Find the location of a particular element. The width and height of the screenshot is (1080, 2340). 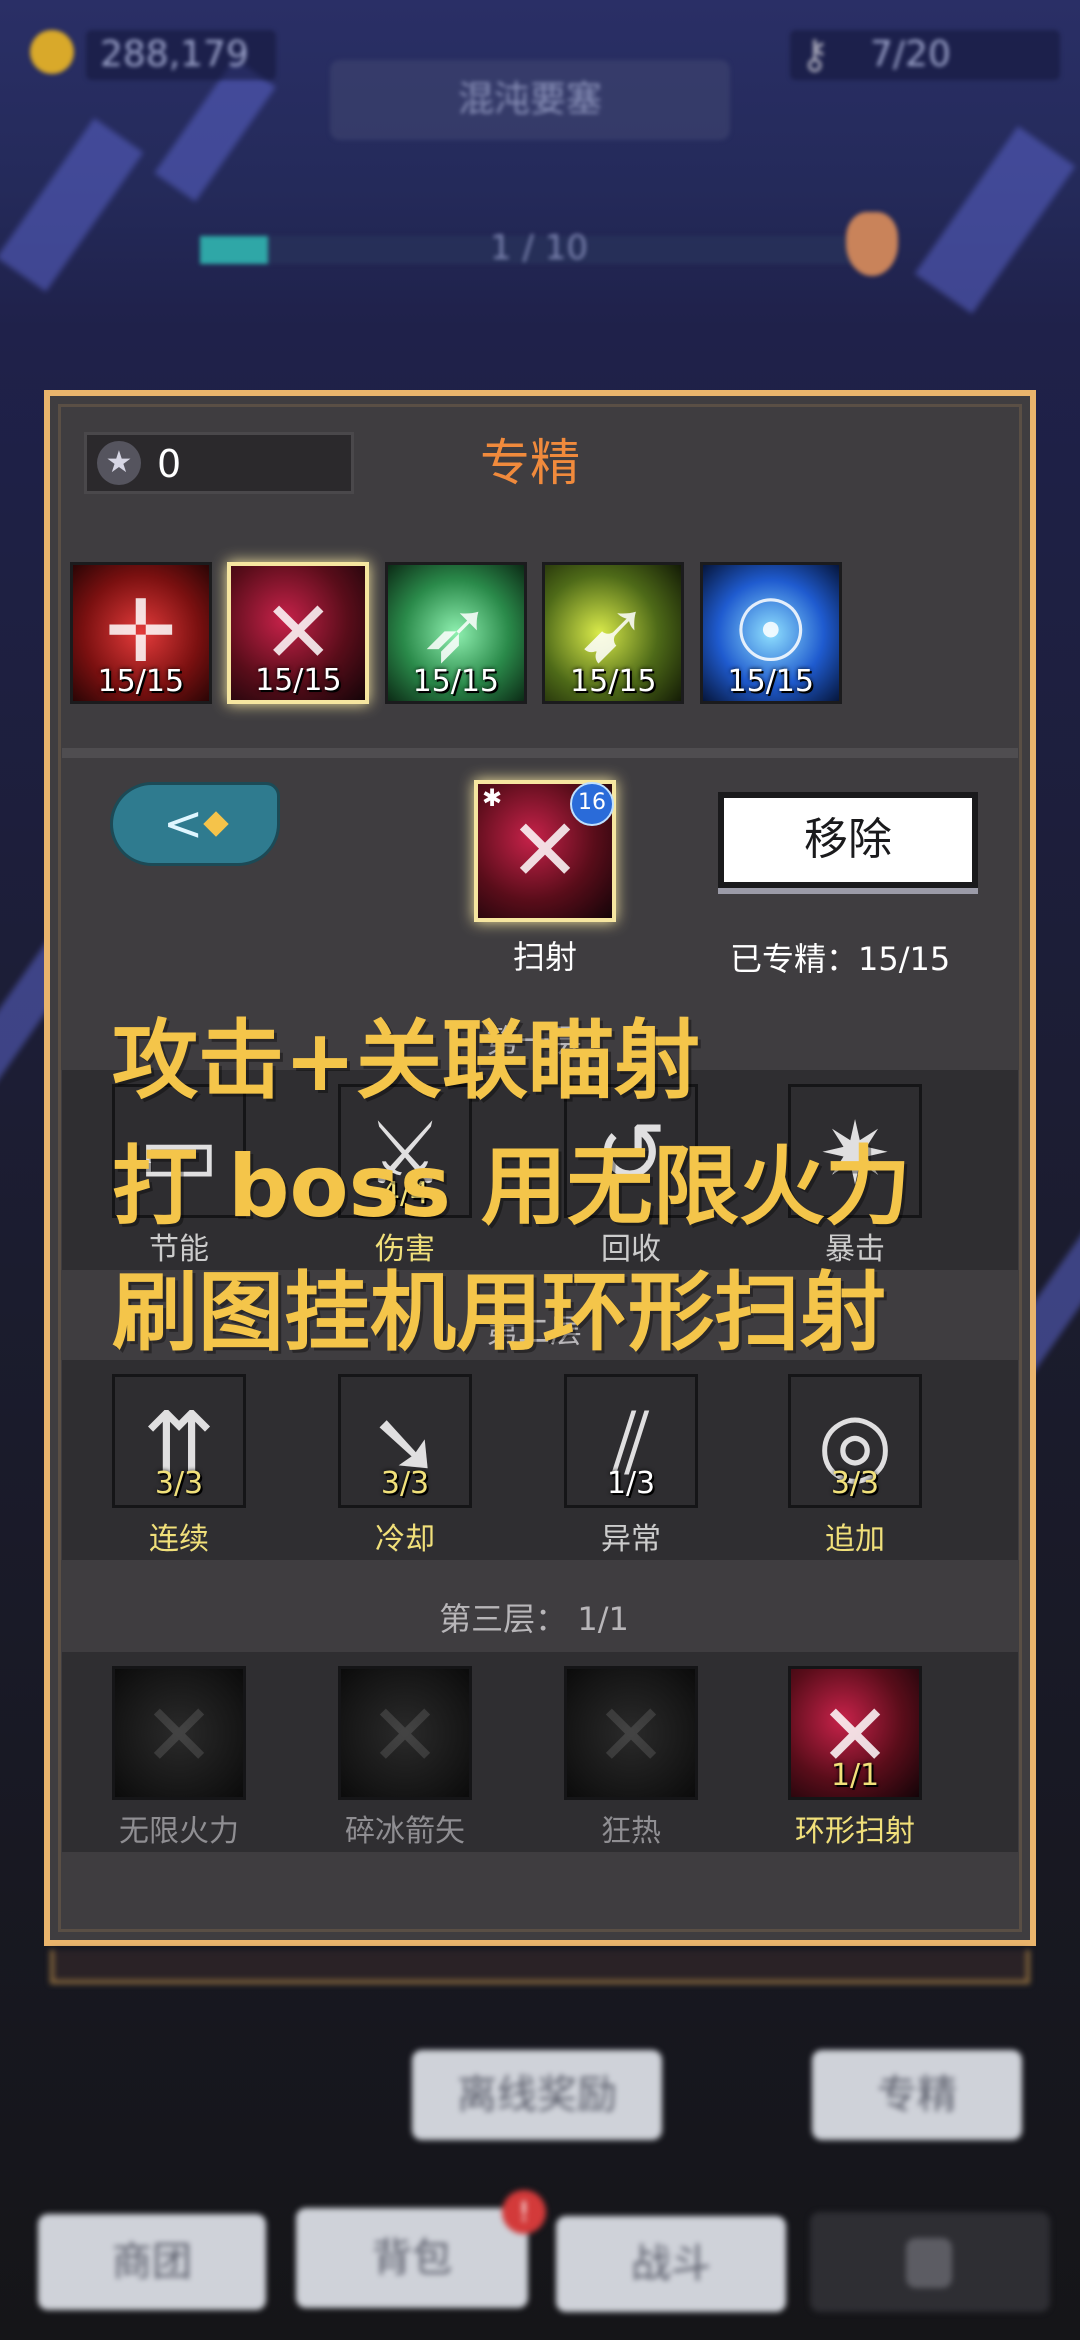

diamond-icon is located at coordinates (216, 824).